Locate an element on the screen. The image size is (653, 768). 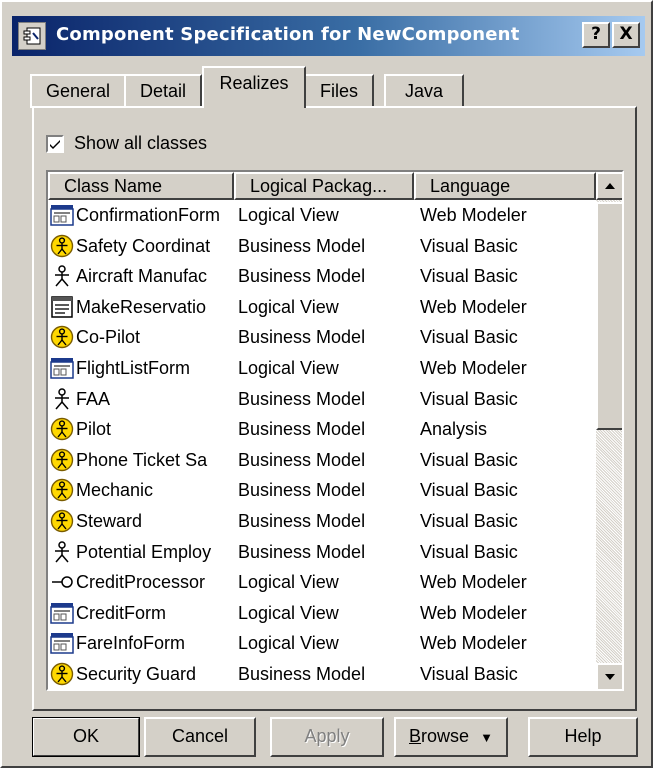
table-row: CreditProcessor Logical View Web Modeler is located at coordinates (322, 582).